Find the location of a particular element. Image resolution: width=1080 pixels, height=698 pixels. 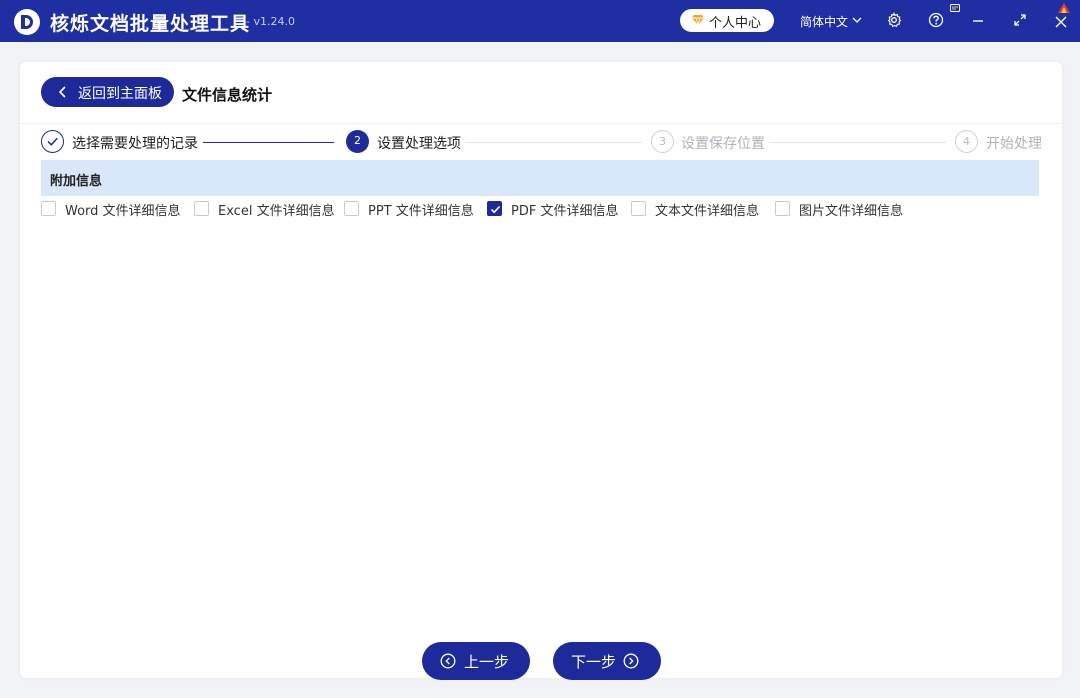

chevron-down-icon is located at coordinates (857, 20).